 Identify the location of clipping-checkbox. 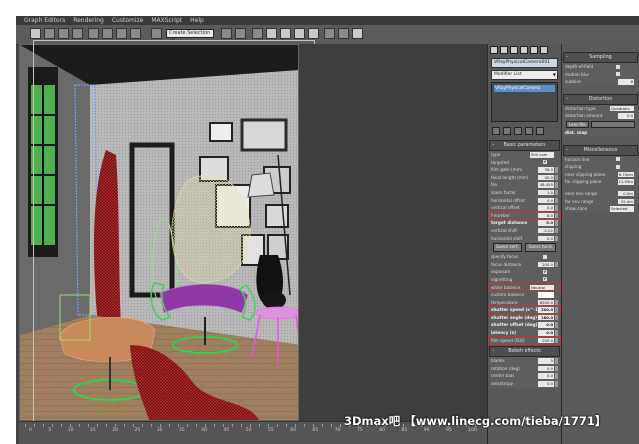
(618, 166).